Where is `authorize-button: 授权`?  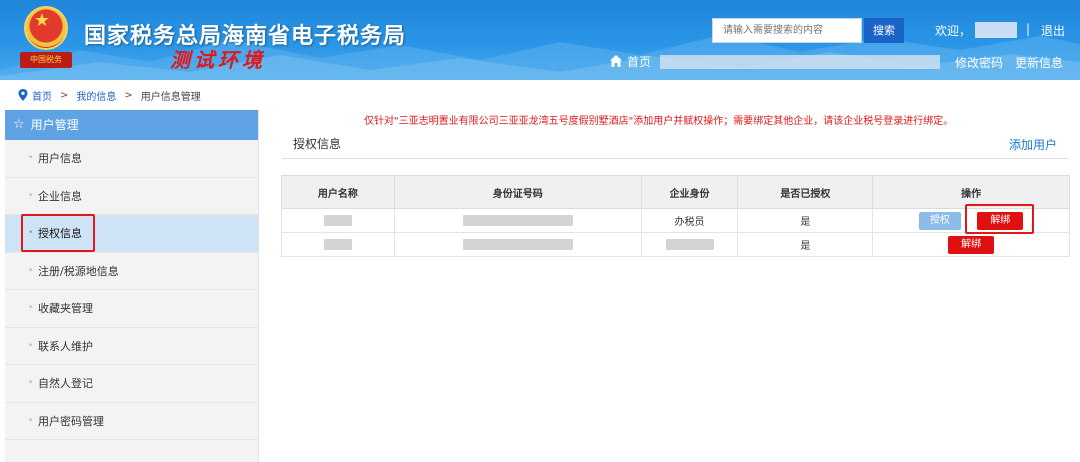 authorize-button: 授权 is located at coordinates (939, 220).